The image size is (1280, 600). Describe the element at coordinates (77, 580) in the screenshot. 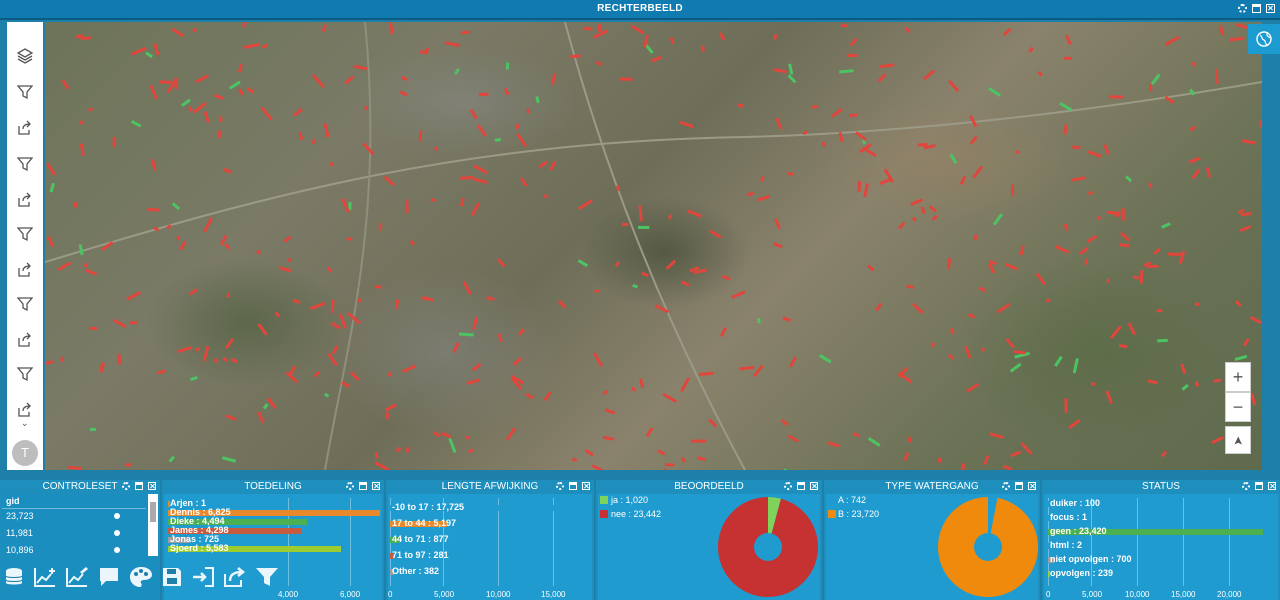

I see `edit-chart-icon` at that location.